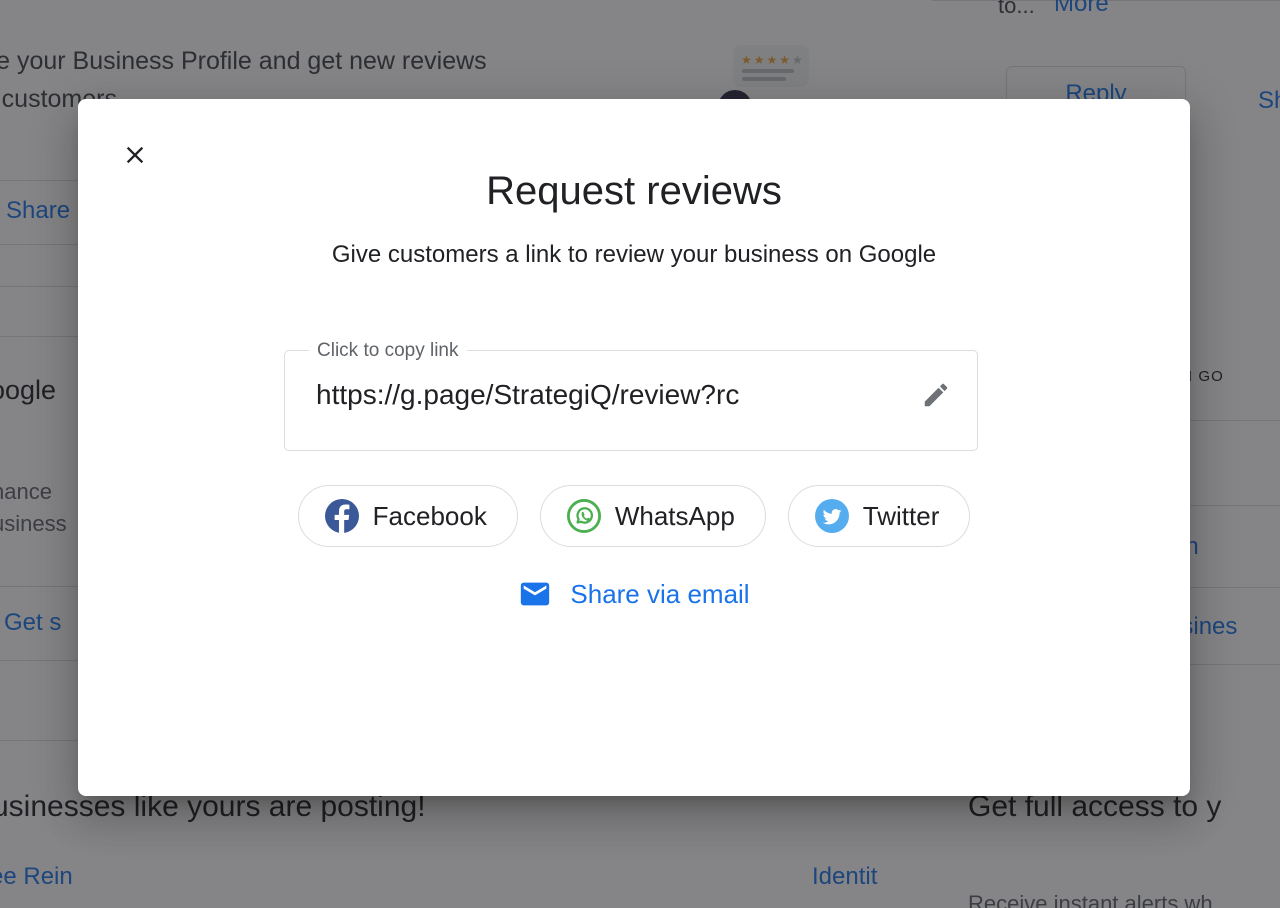 Image resolution: width=1280 pixels, height=908 pixels. I want to click on whatsapp-icon, so click(583, 516).